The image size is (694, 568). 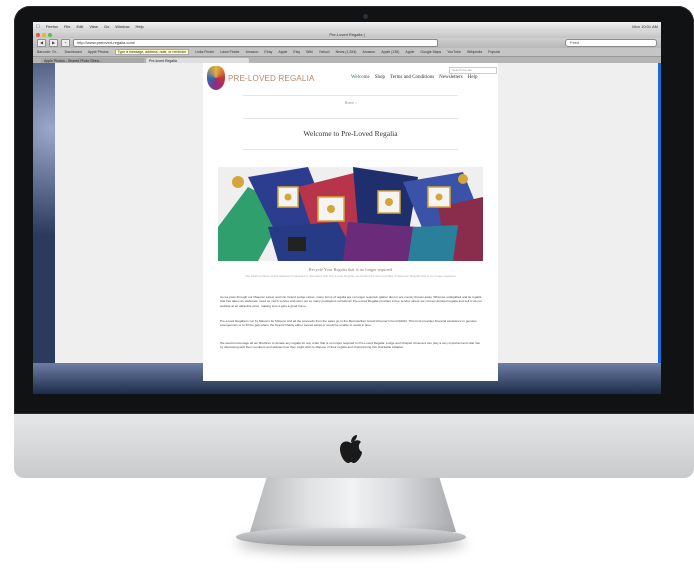 What do you see at coordinates (309, 52) in the screenshot?
I see `bookmark-item: Wiki` at bounding box center [309, 52].